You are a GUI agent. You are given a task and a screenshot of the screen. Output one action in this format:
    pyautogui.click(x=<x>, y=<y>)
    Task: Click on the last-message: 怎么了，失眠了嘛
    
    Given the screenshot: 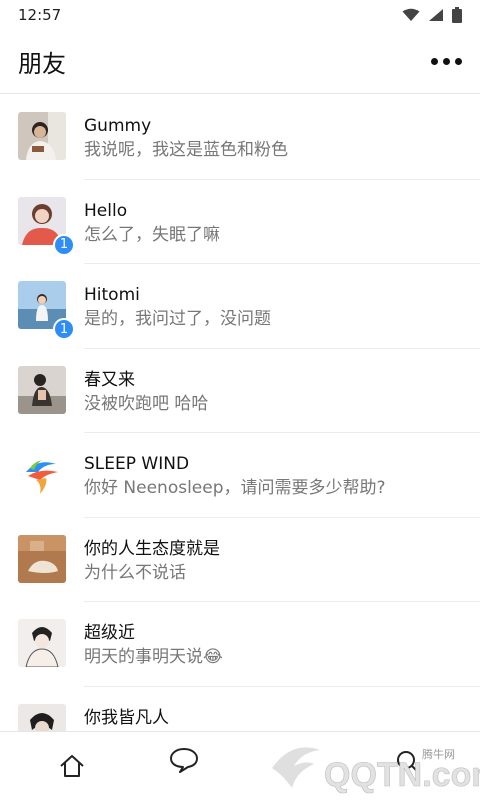 What is the action you would take?
    pyautogui.click(x=152, y=234)
    